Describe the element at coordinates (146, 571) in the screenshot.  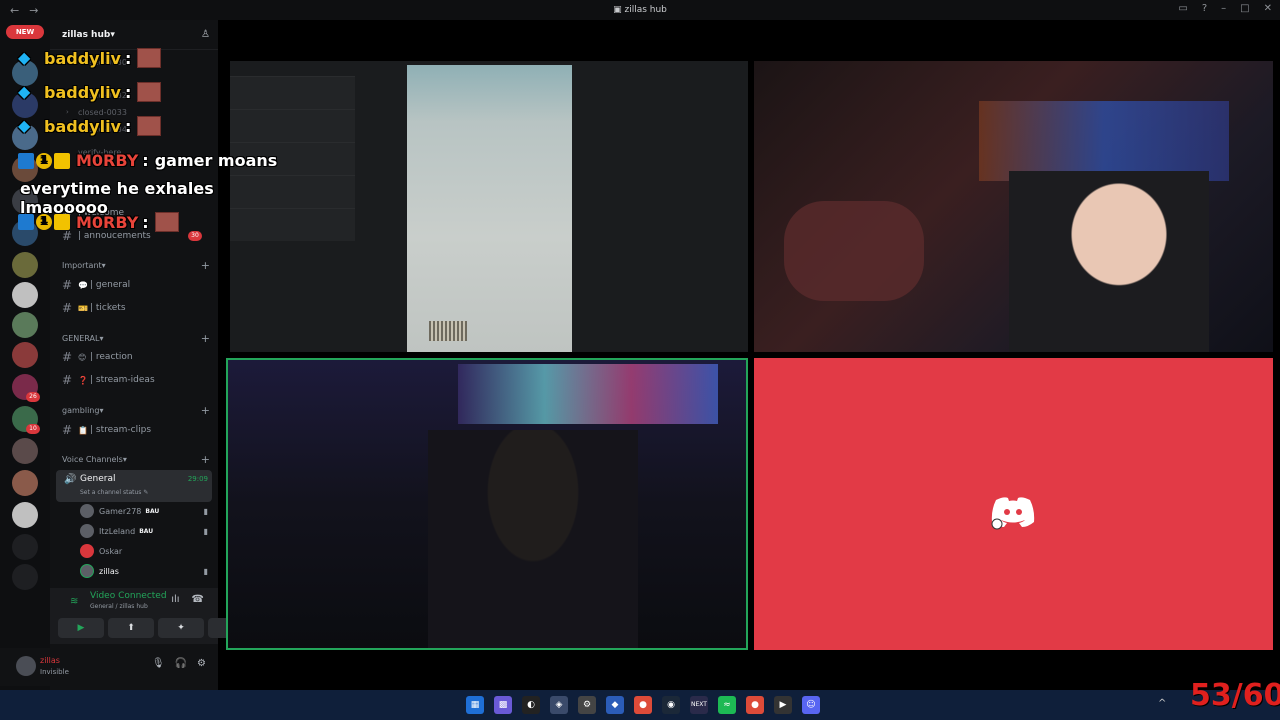
I see `voice-user: zillas ▮` at that location.